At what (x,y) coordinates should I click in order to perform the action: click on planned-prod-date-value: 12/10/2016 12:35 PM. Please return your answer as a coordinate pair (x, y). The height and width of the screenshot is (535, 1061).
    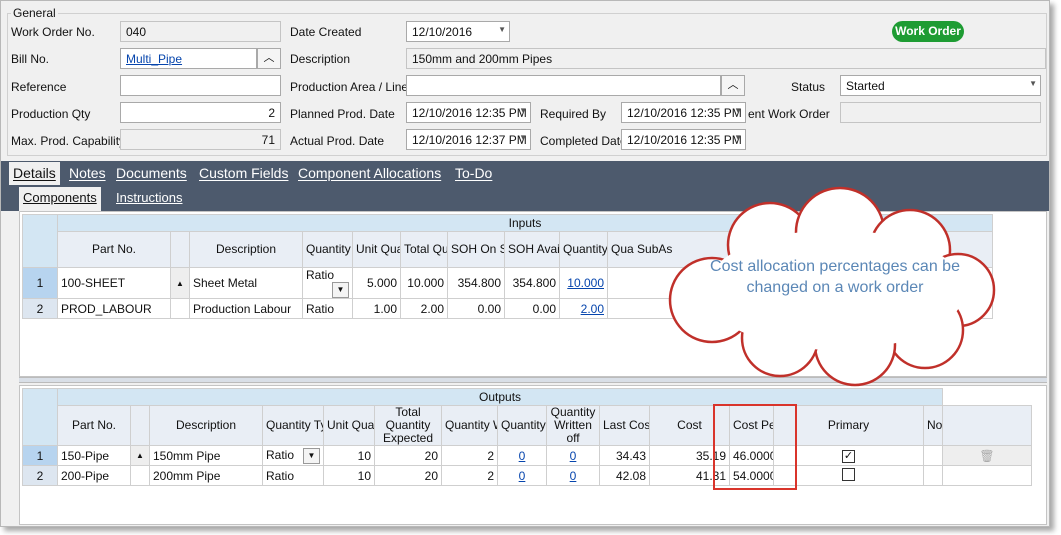
    Looking at the image, I should click on (469, 113).